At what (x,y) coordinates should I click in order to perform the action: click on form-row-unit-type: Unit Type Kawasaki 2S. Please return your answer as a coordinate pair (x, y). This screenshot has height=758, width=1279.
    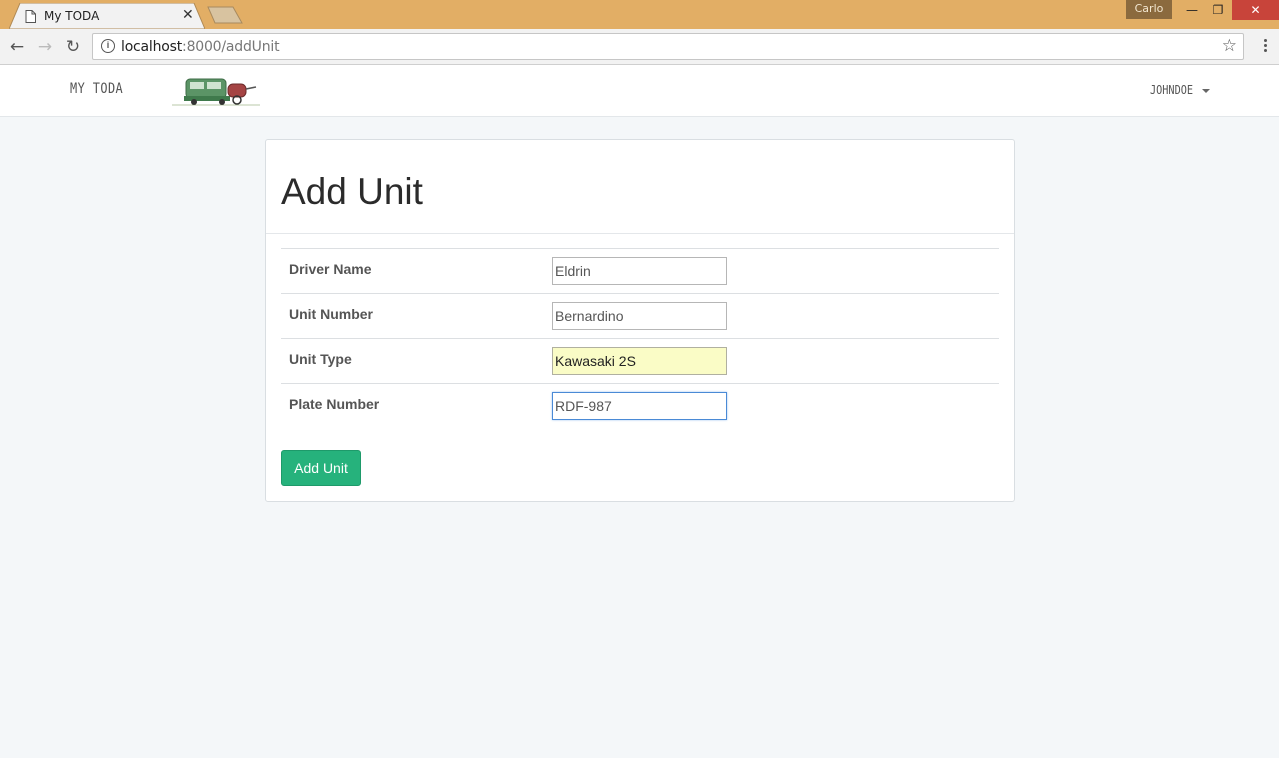
    Looking at the image, I should click on (640, 360).